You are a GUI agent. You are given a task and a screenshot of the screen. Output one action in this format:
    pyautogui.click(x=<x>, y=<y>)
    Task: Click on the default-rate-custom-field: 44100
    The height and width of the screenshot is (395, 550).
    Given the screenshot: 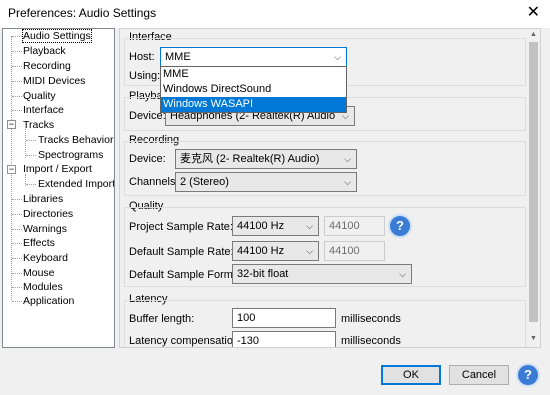 What is the action you would take?
    pyautogui.click(x=354, y=251)
    